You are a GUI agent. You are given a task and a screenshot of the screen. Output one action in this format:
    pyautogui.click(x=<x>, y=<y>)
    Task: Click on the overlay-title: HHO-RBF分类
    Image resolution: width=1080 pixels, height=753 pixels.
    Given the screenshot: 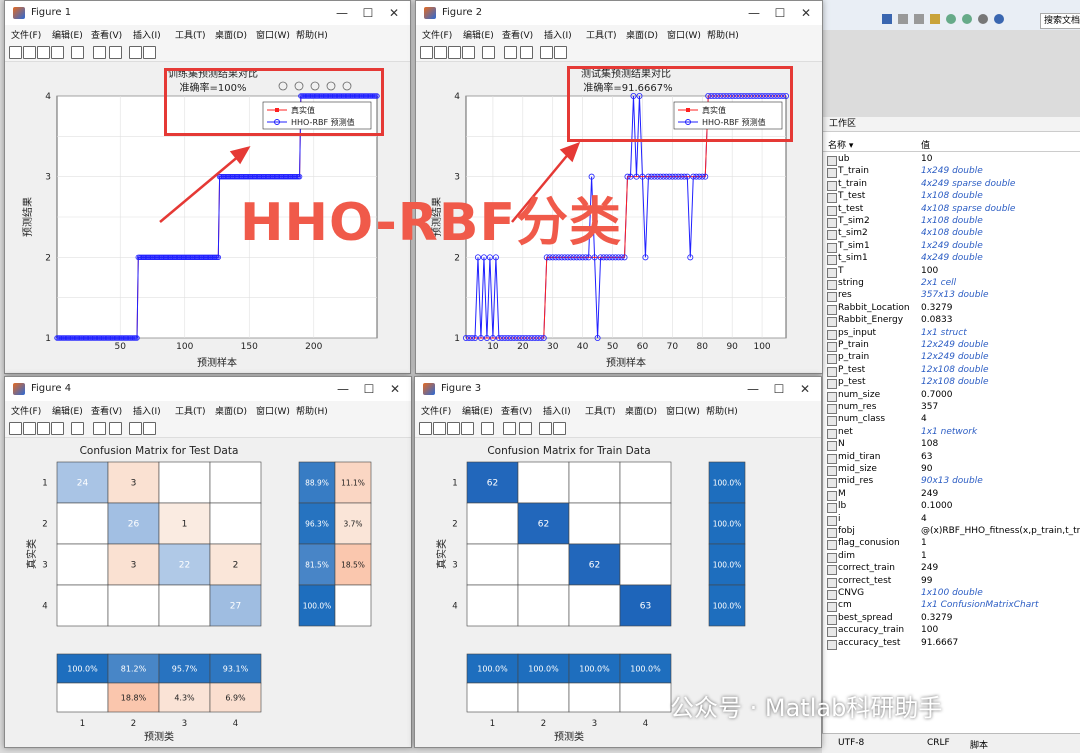 What is the action you would take?
    pyautogui.click(x=431, y=223)
    